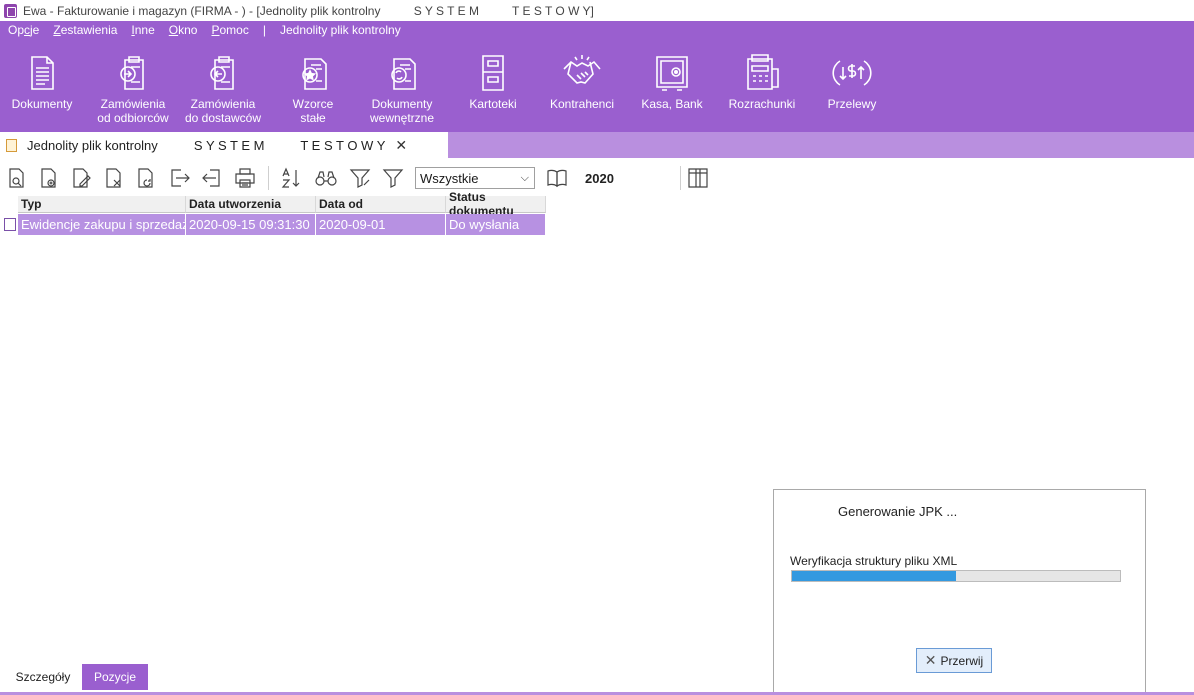 This screenshot has height=695, width=1194. I want to click on table-row-status: Do wysłania, so click(496, 224).